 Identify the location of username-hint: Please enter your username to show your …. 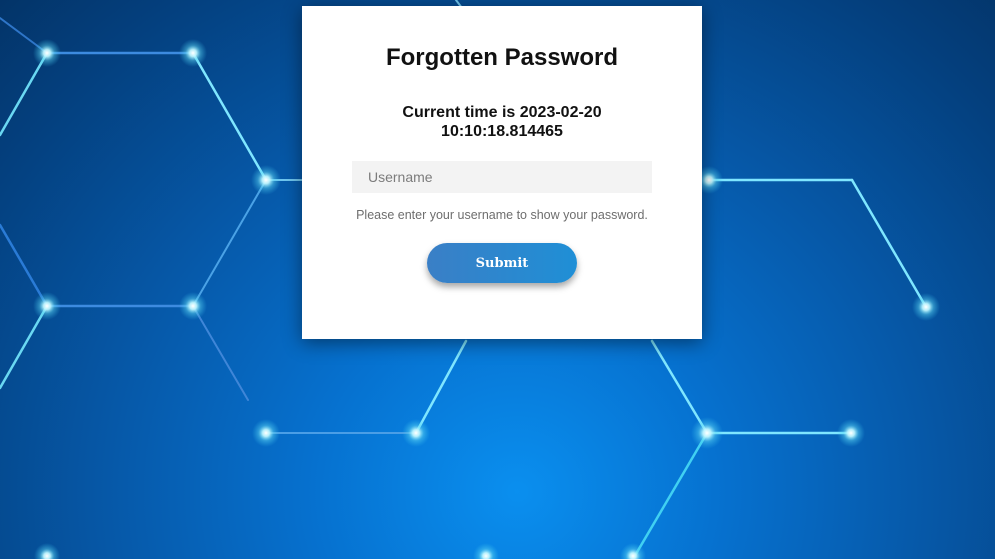
(502, 215).